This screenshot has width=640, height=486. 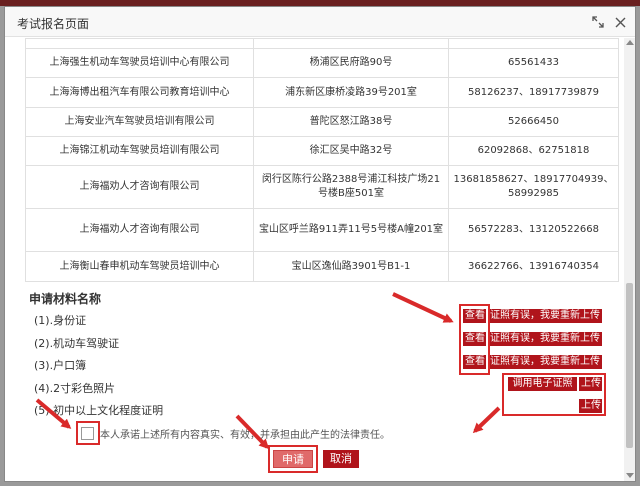 I want to click on school-address-cell: 浦东新区康桥凌路39号201室, so click(x=351, y=92).